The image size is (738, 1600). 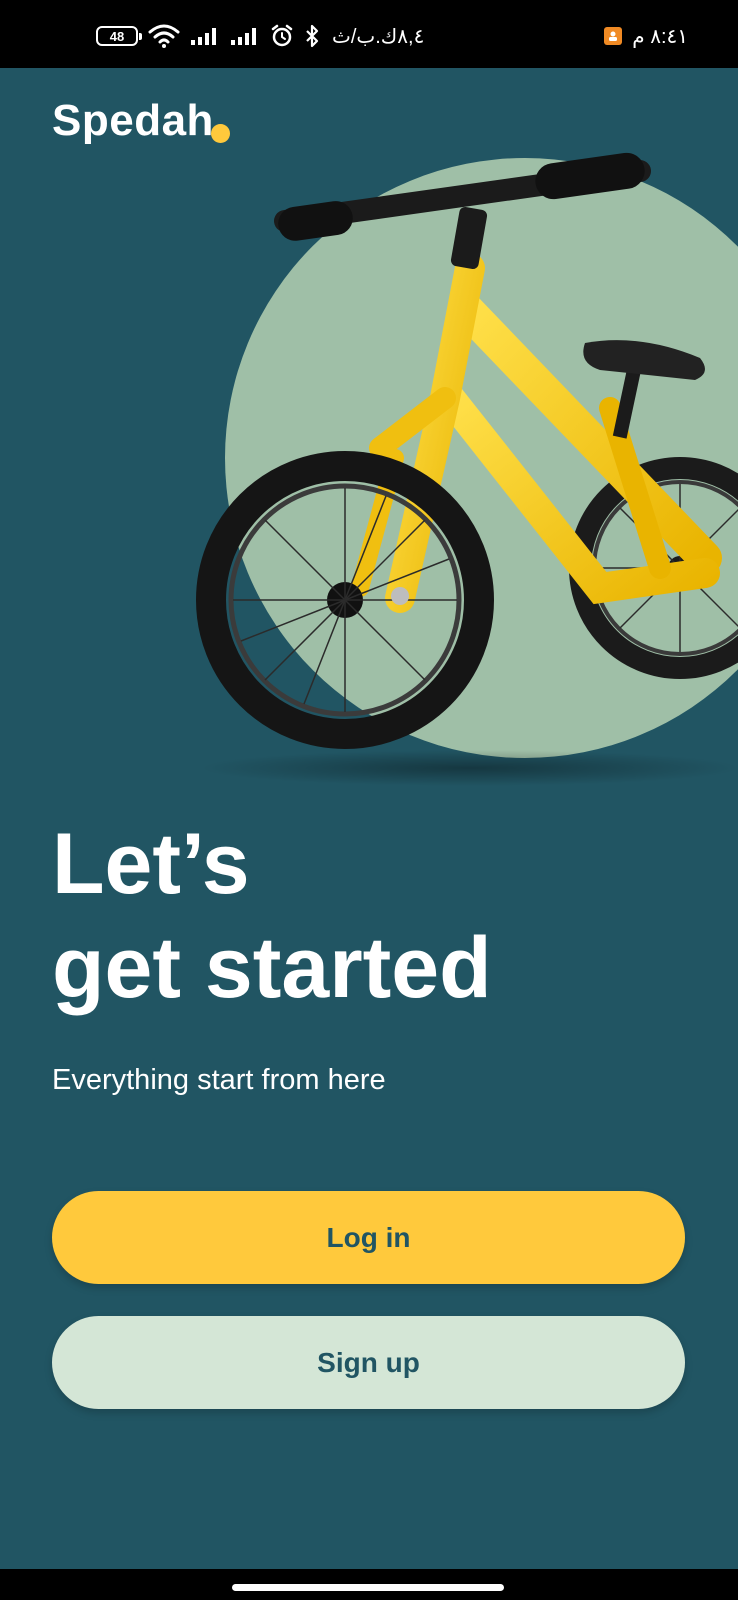 What do you see at coordinates (312, 36) in the screenshot?
I see `bluetooth-icon` at bounding box center [312, 36].